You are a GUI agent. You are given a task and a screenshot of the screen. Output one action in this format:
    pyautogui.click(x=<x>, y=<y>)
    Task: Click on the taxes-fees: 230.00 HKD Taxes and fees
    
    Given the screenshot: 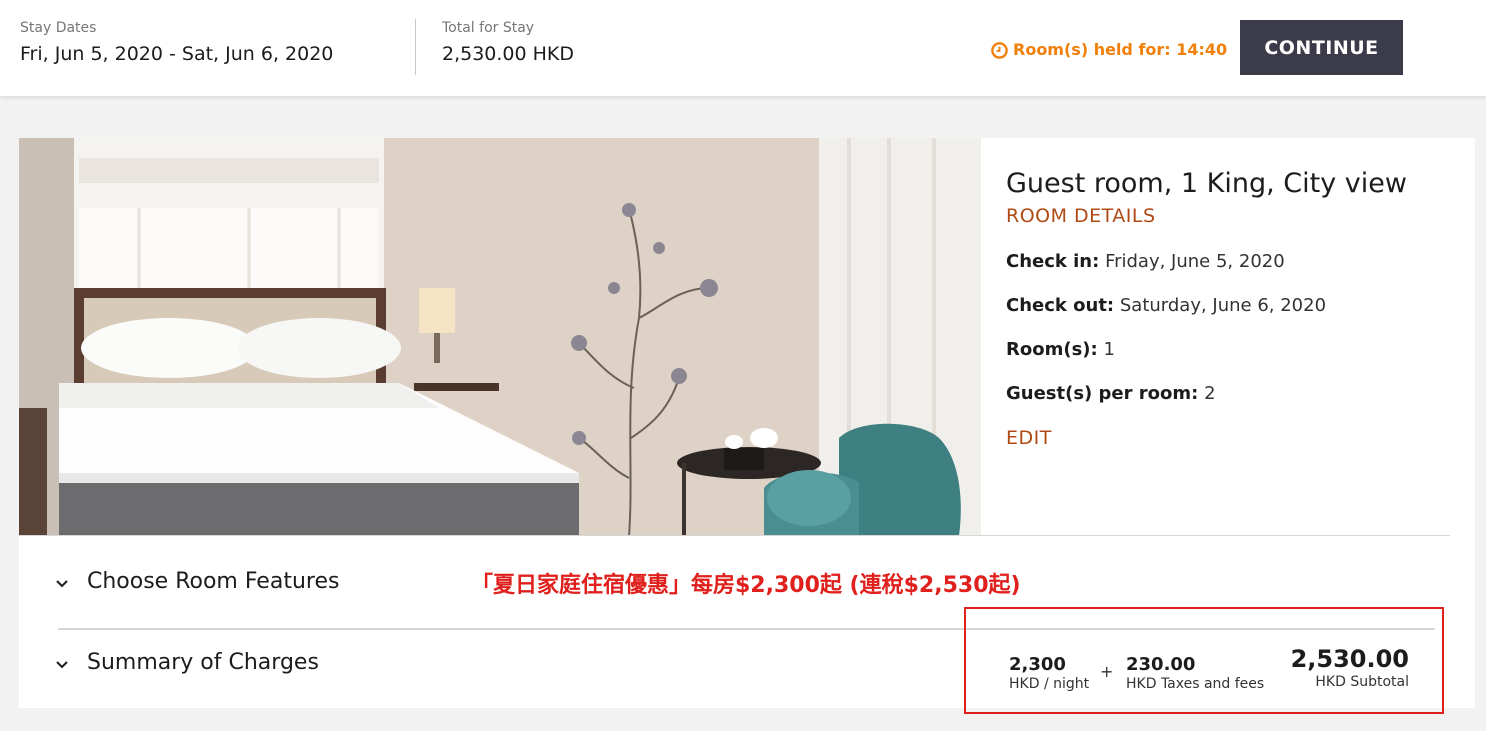 What is the action you would take?
    pyautogui.click(x=1195, y=673)
    